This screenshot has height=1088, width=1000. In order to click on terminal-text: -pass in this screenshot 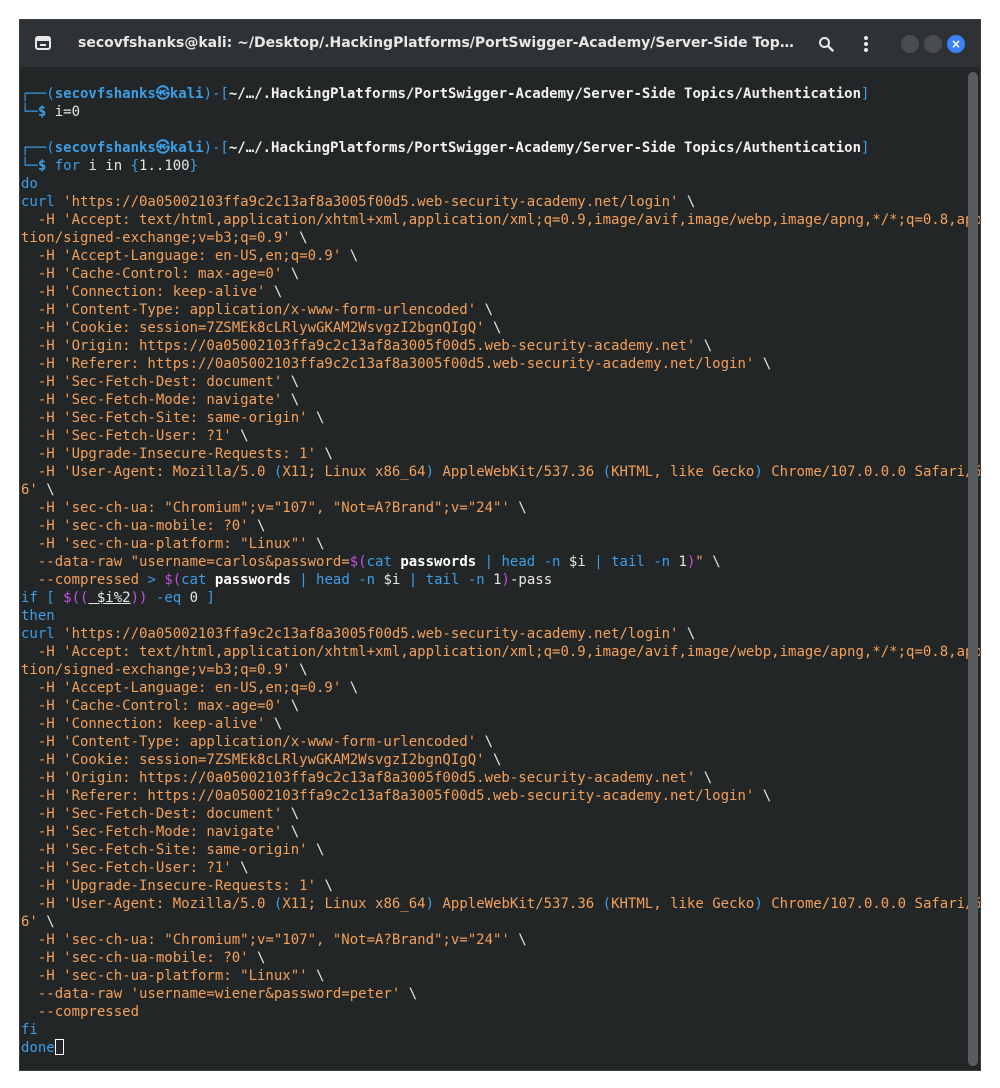, I will do `click(531, 580)`.